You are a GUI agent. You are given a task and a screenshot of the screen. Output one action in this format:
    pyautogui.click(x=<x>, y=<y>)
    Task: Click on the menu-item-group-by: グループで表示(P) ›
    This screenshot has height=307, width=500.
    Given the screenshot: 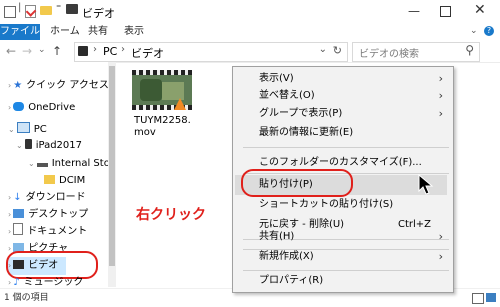 What is the action you would take?
    pyautogui.click(x=342, y=114)
    